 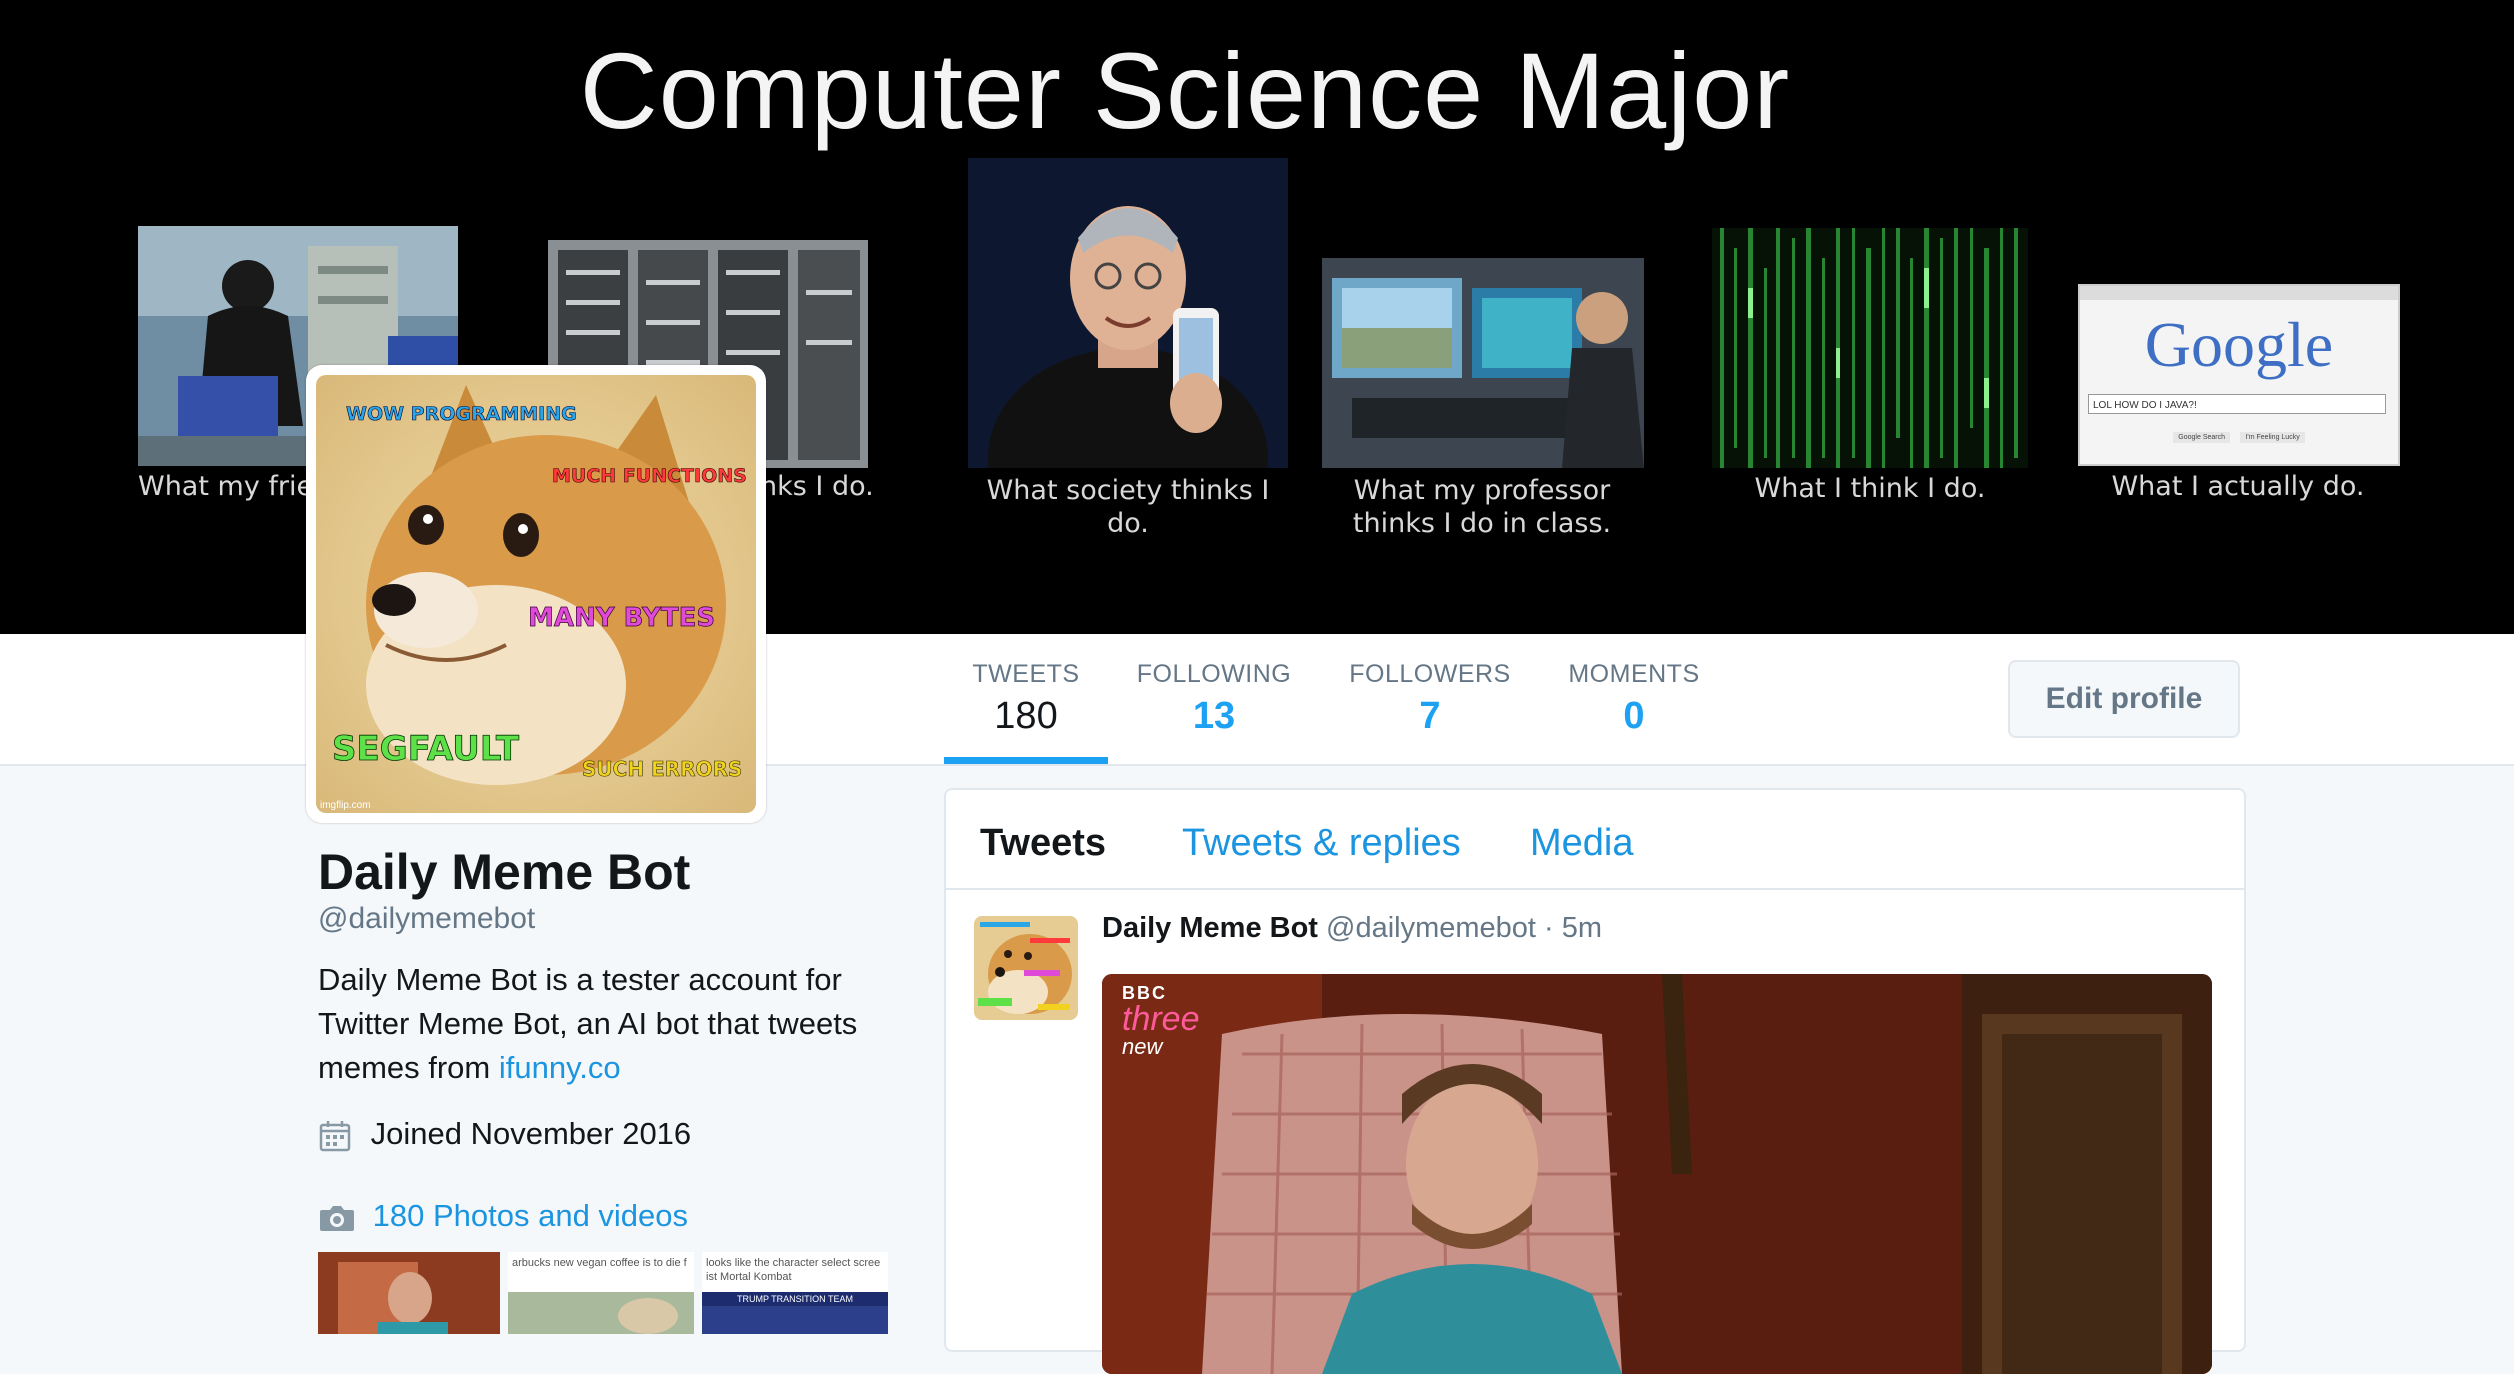 What do you see at coordinates (1026, 968) in the screenshot?
I see `tweet-avatar` at bounding box center [1026, 968].